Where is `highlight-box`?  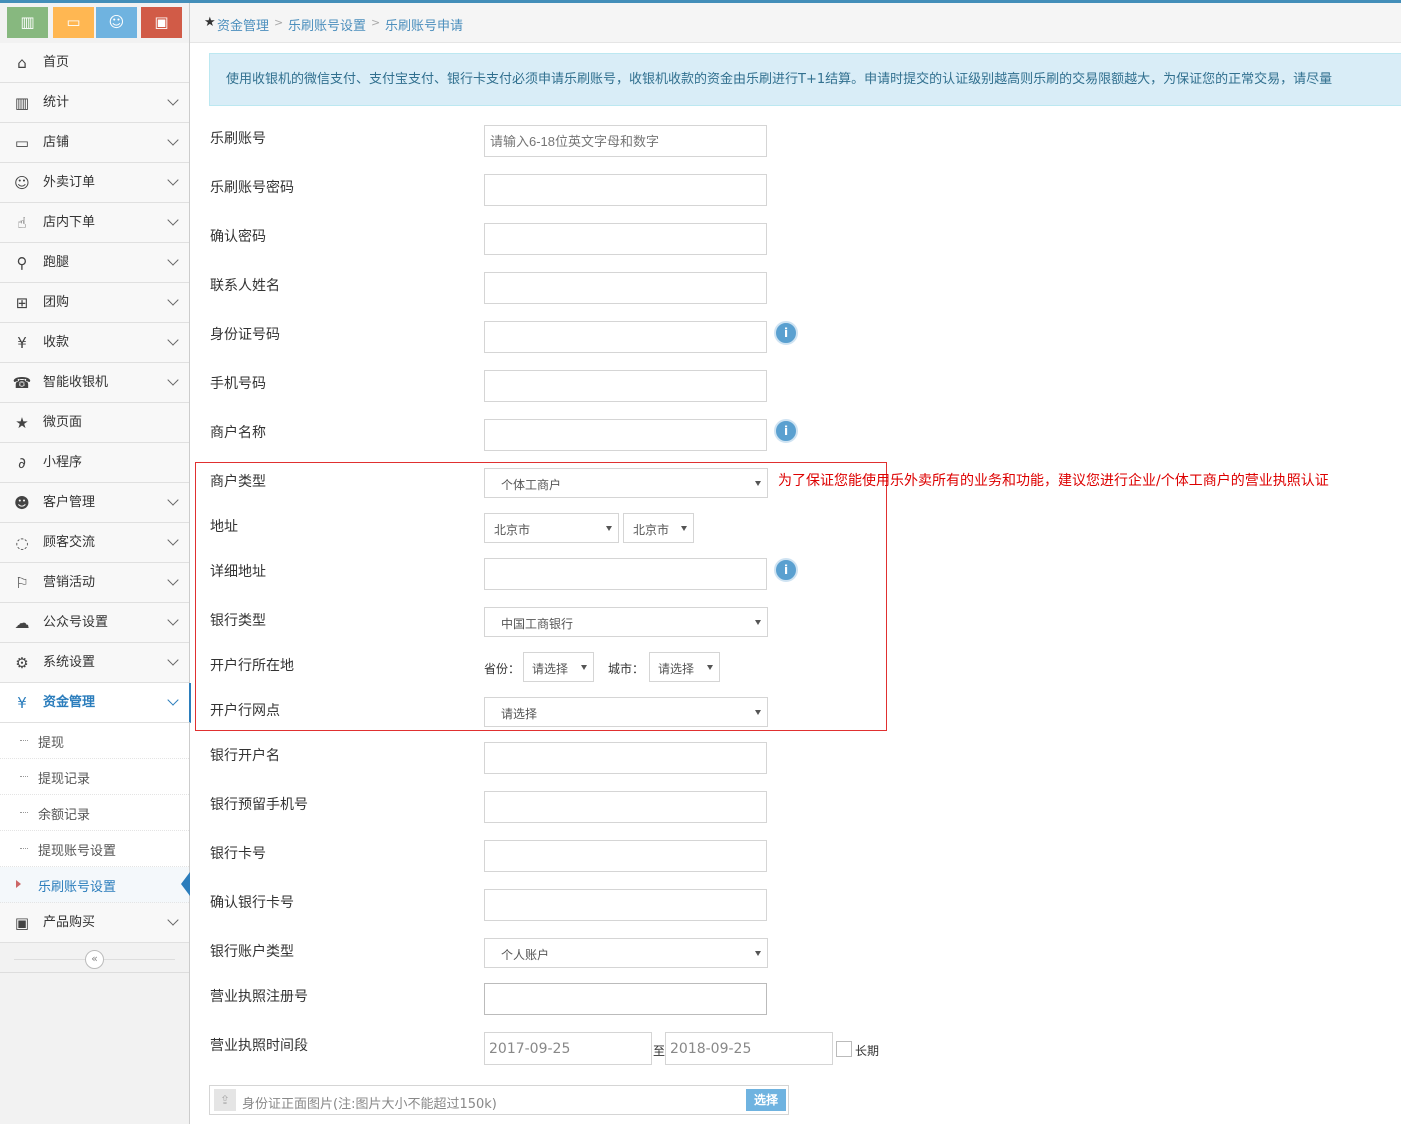
highlight-box is located at coordinates (541, 596).